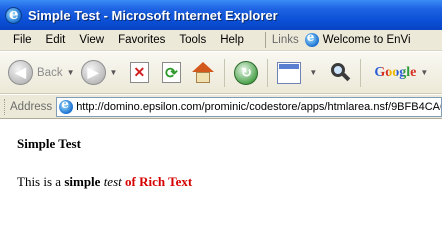 The image size is (442, 240). I want to click on history-button: ↻, so click(246, 72).